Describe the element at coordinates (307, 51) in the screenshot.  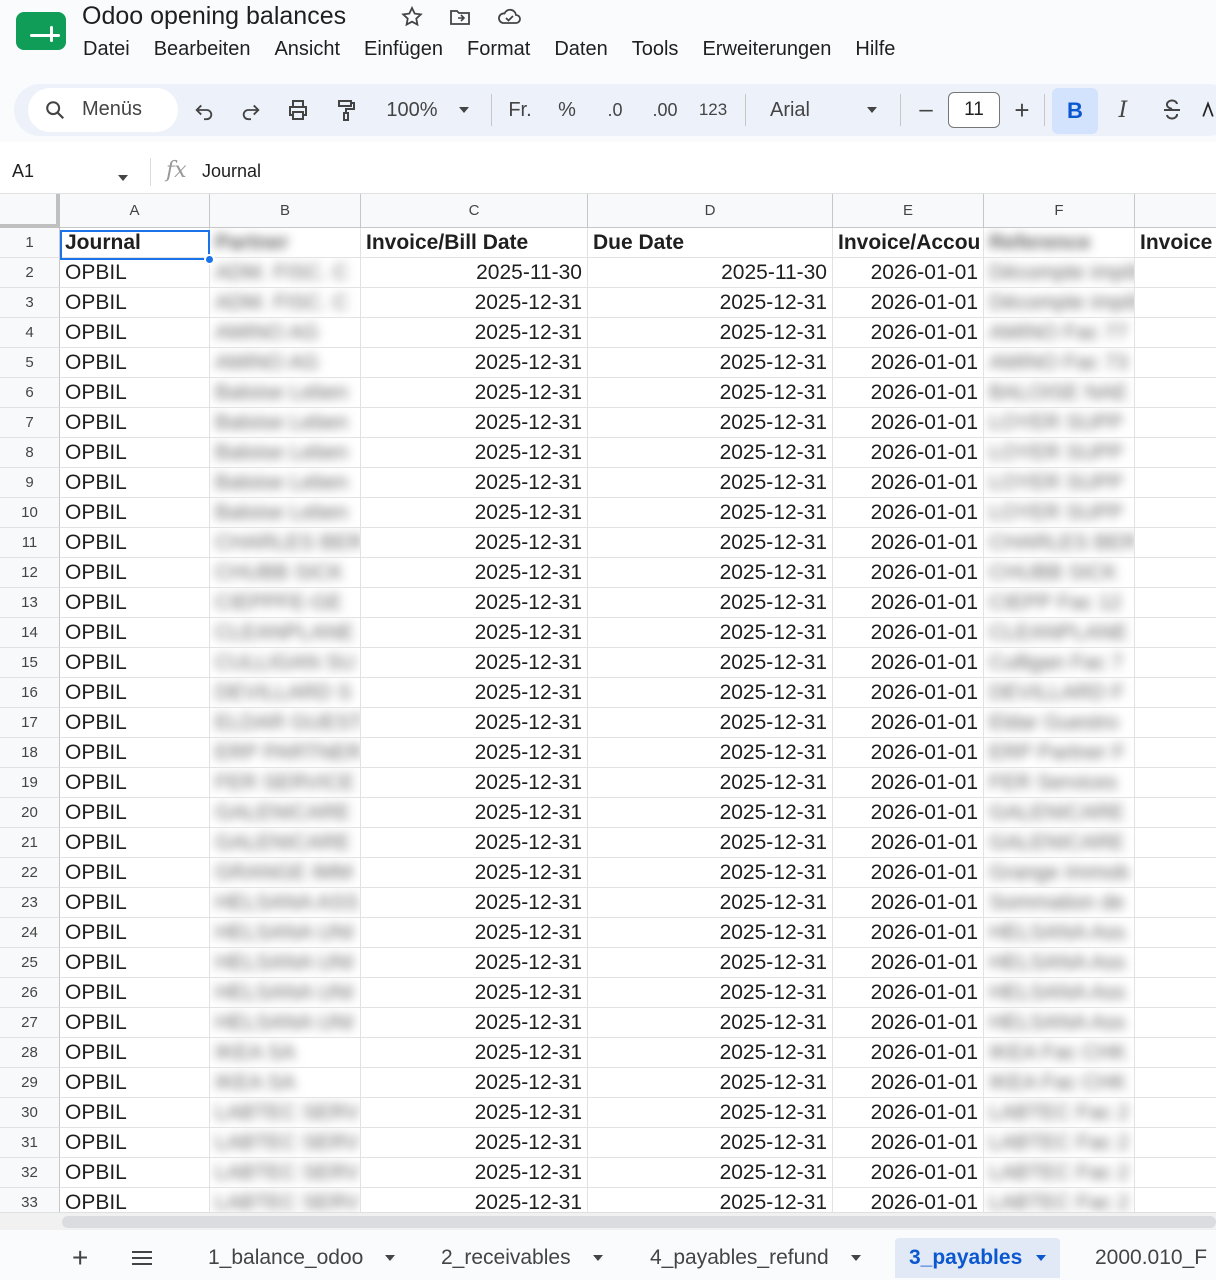
I see `menu-ansicht: Ansicht` at that location.